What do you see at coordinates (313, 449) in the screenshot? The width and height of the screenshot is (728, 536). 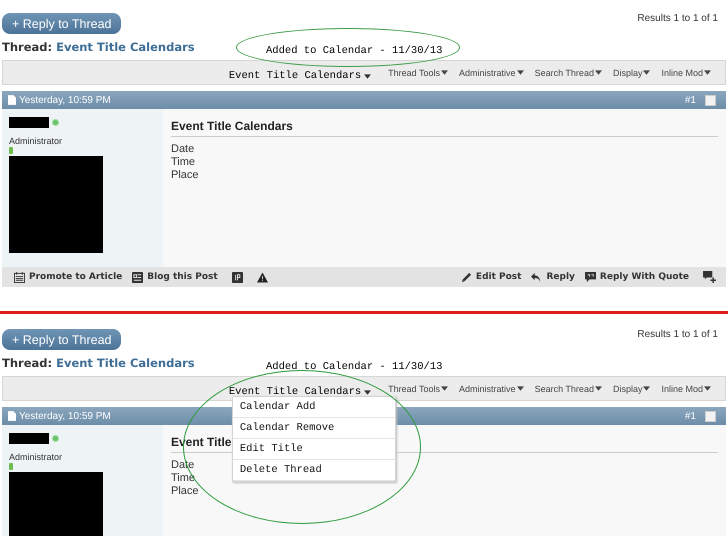 I see `menu-item: Edit Title` at bounding box center [313, 449].